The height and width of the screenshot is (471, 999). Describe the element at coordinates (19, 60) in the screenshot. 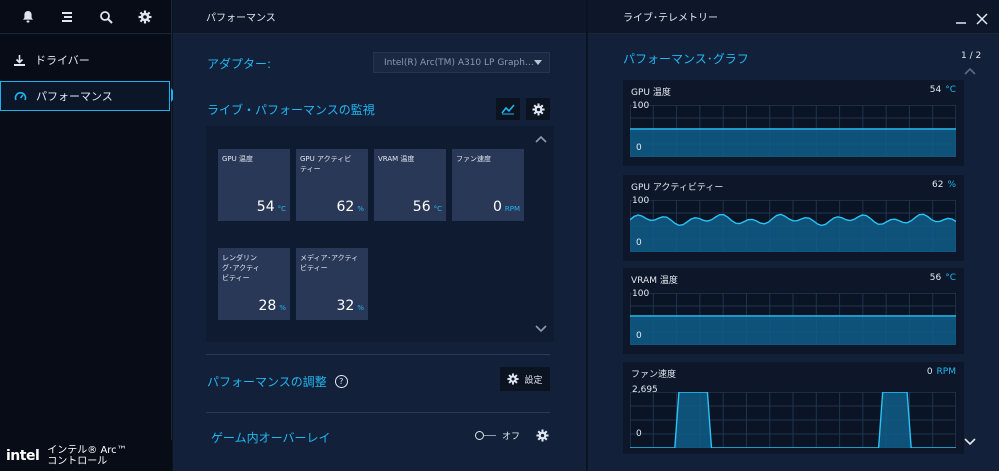

I see `download-icon` at that location.